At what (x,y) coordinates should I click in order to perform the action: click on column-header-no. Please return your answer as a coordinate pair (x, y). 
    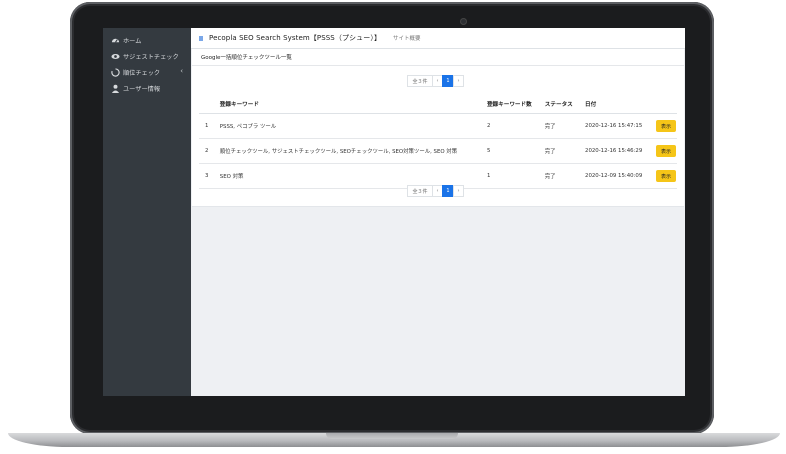
    Looking at the image, I should click on (209, 104).